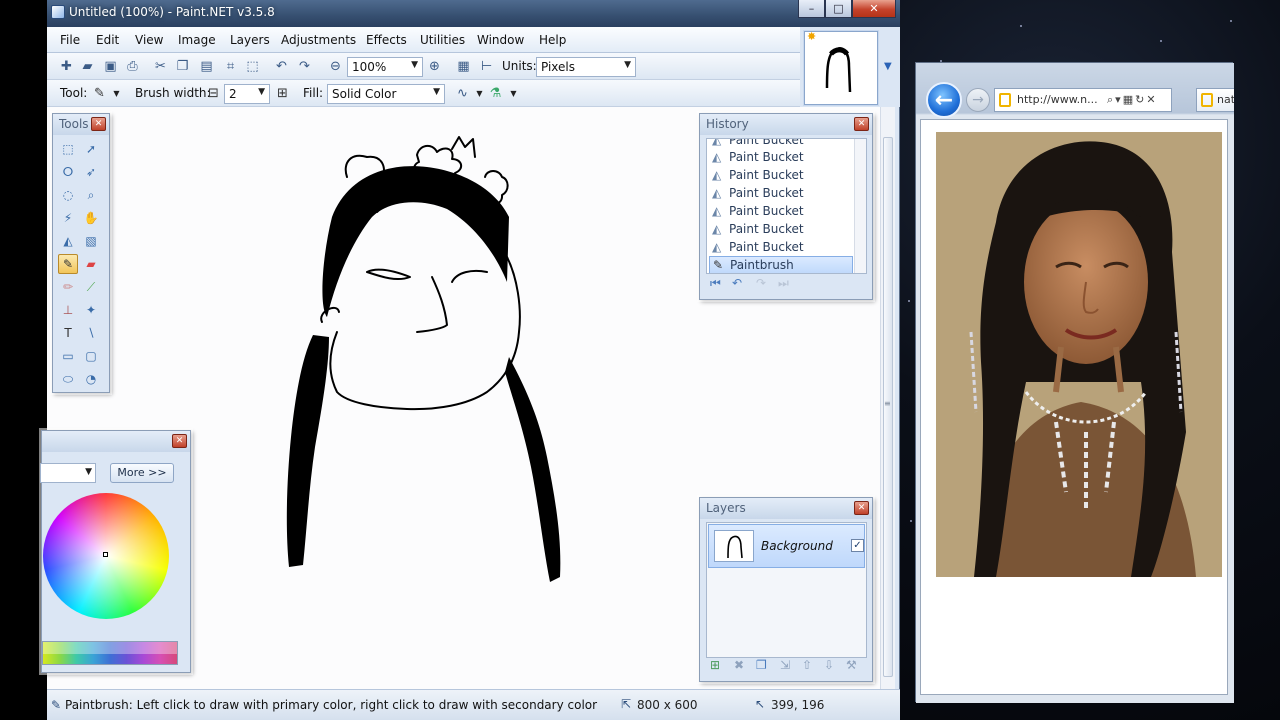 The image size is (1280, 720). Describe the element at coordinates (68, 379) in the screenshot. I see `ellipse-icon: ⬭` at that location.